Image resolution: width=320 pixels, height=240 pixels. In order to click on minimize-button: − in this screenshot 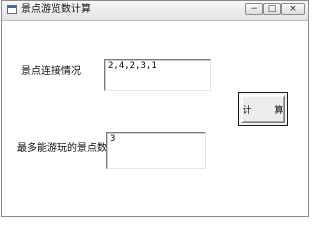, I will do `click(254, 9)`.